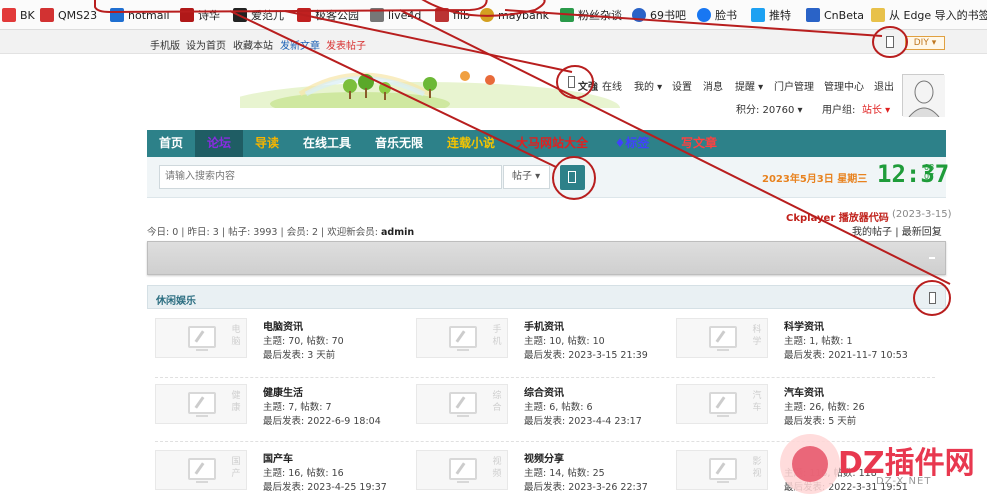  What do you see at coordinates (330, 177) in the screenshot?
I see `search-input: 请输入搜索内容` at bounding box center [330, 177].